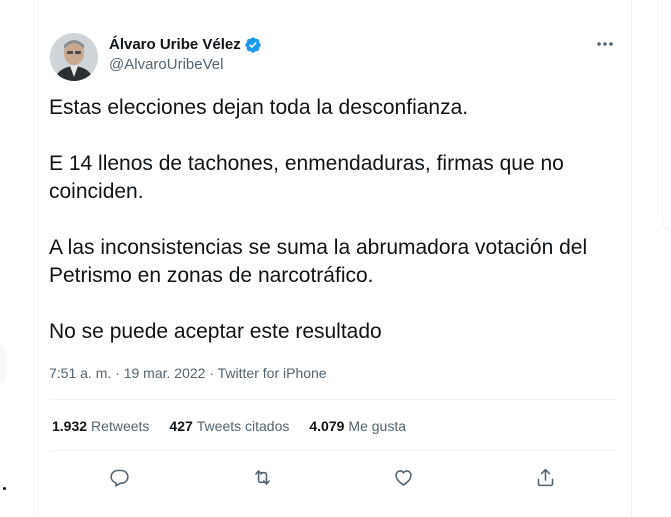  I want to click on like-button, so click(403, 477).